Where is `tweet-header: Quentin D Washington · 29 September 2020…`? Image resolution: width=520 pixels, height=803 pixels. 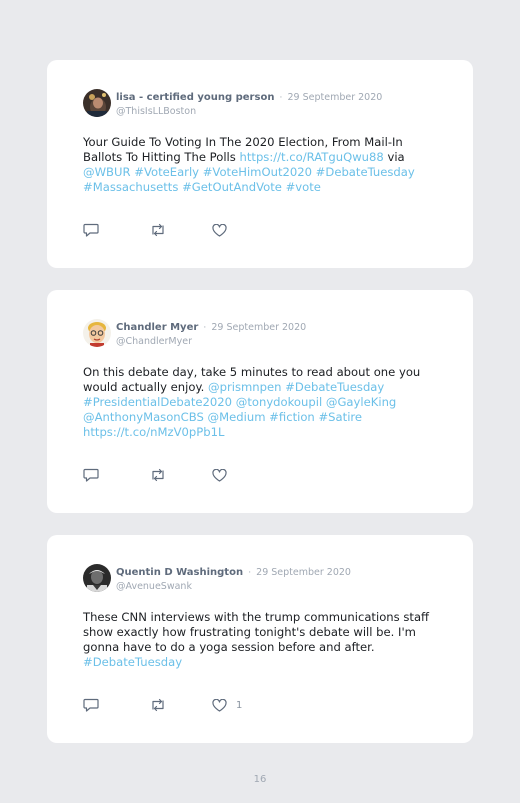
tweet-header: Quentin D Washington · 29 September 2020… is located at coordinates (217, 578).